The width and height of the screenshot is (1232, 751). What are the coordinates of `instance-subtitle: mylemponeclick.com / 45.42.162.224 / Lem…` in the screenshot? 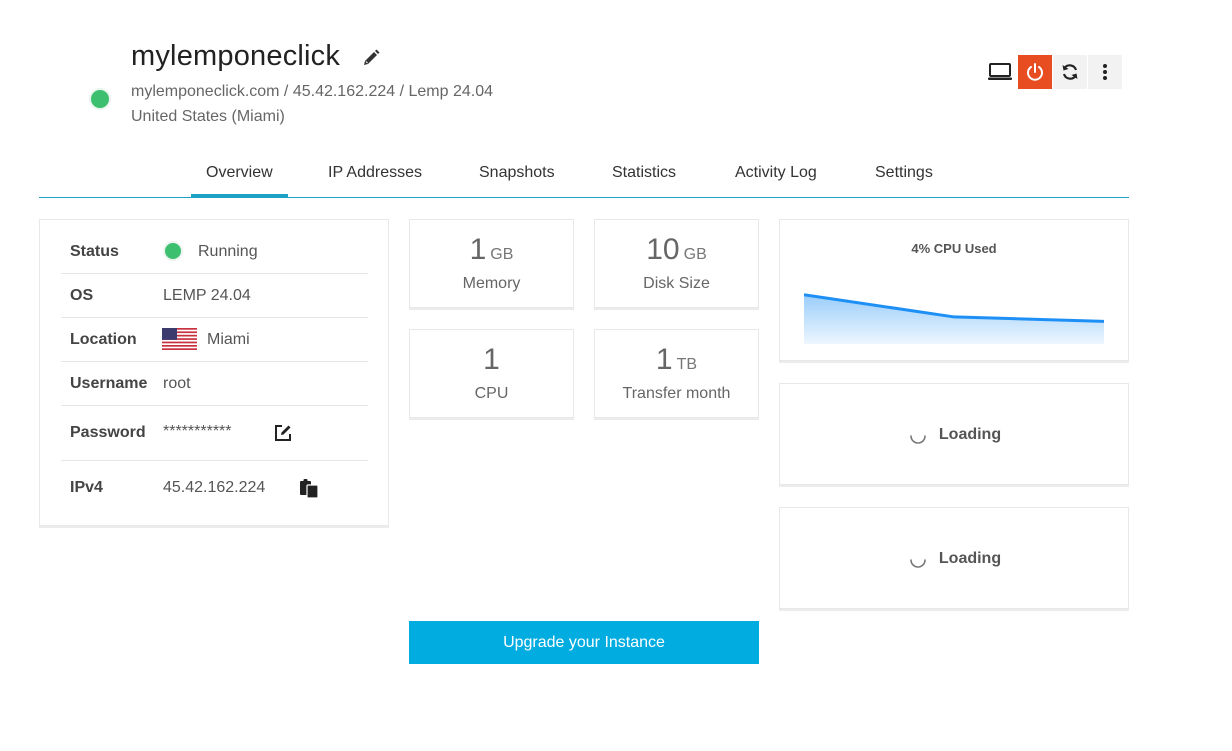 It's located at (312, 91).